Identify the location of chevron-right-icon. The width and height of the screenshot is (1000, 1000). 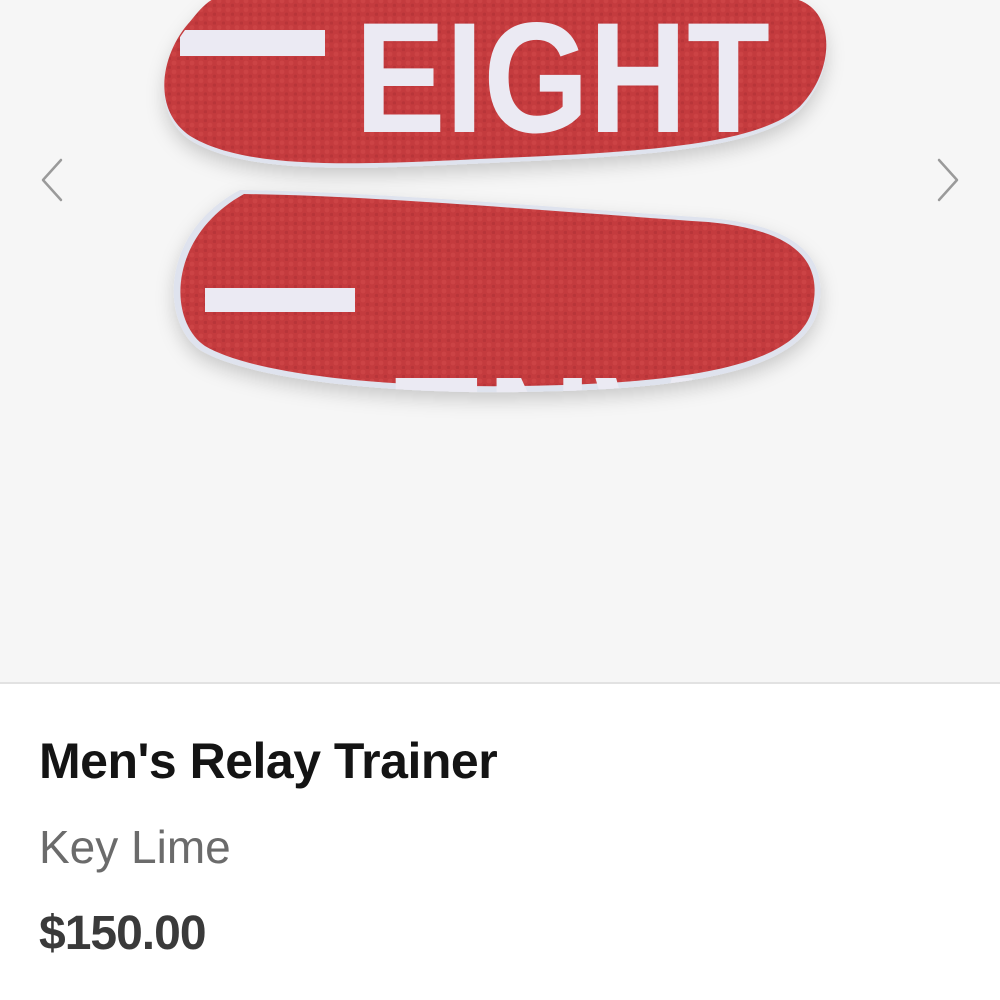
(948, 180).